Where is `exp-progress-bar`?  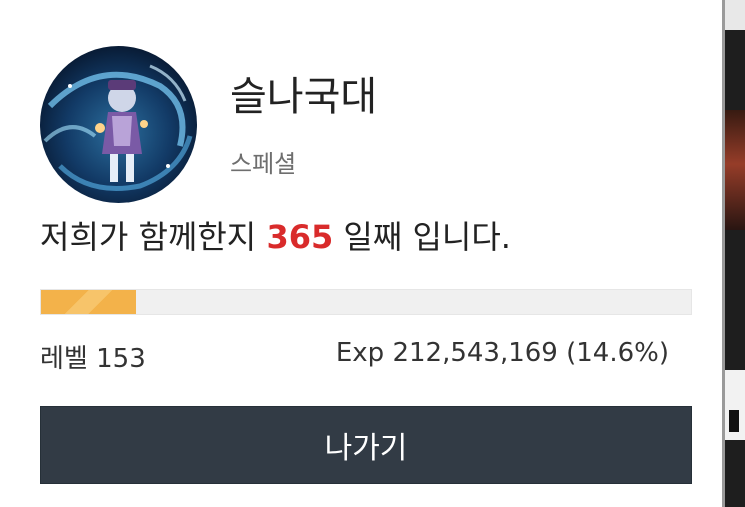
exp-progress-bar is located at coordinates (366, 302).